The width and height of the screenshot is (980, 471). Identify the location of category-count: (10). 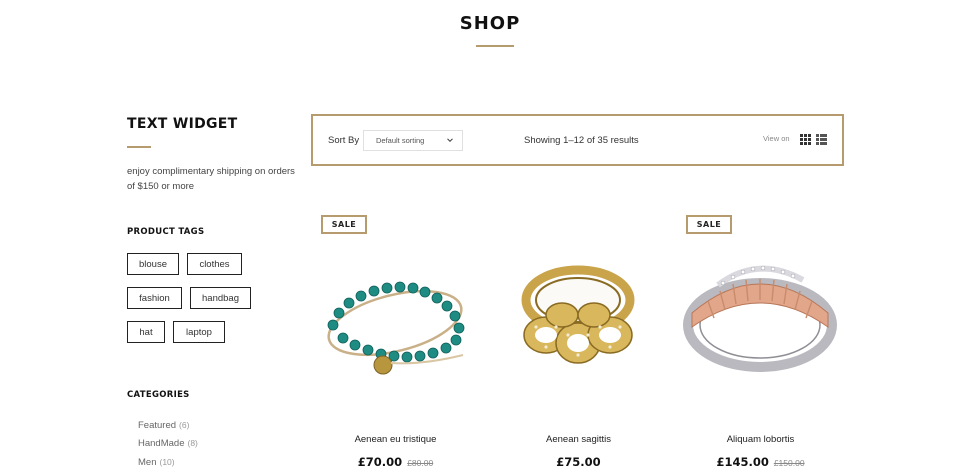
(167, 462).